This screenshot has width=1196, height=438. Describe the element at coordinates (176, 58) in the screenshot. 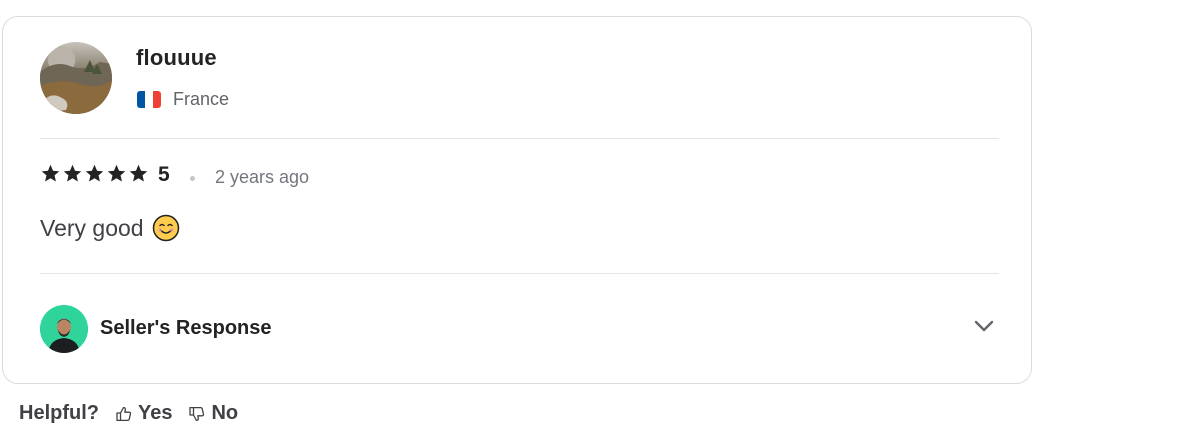

I see `reviewer-username: flouuue` at that location.